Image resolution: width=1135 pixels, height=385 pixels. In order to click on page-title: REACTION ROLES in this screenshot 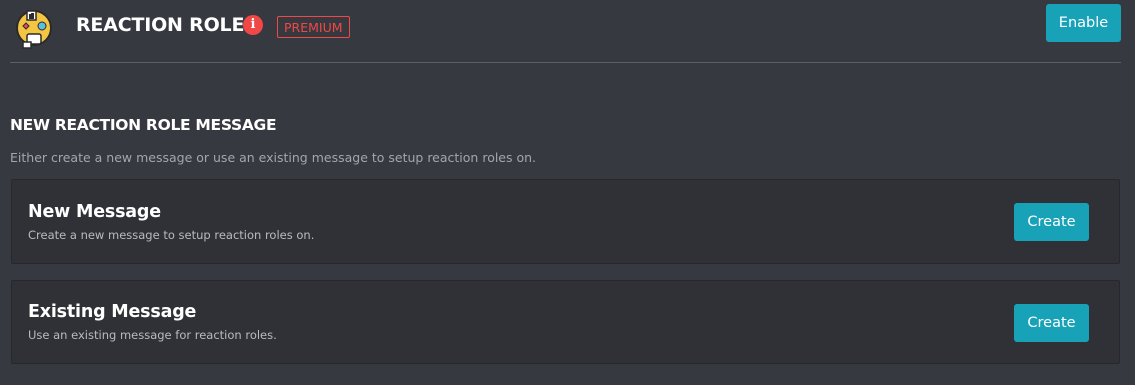, I will do `click(167, 25)`.